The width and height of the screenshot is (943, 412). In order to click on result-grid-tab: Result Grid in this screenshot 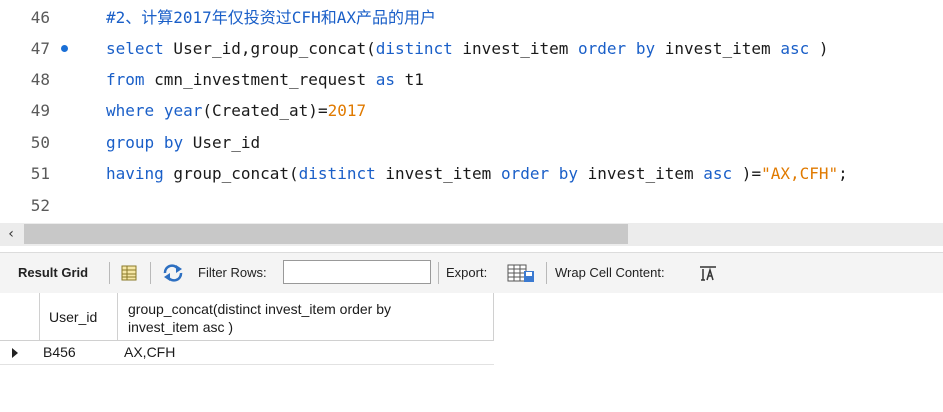, I will do `click(53, 273)`.